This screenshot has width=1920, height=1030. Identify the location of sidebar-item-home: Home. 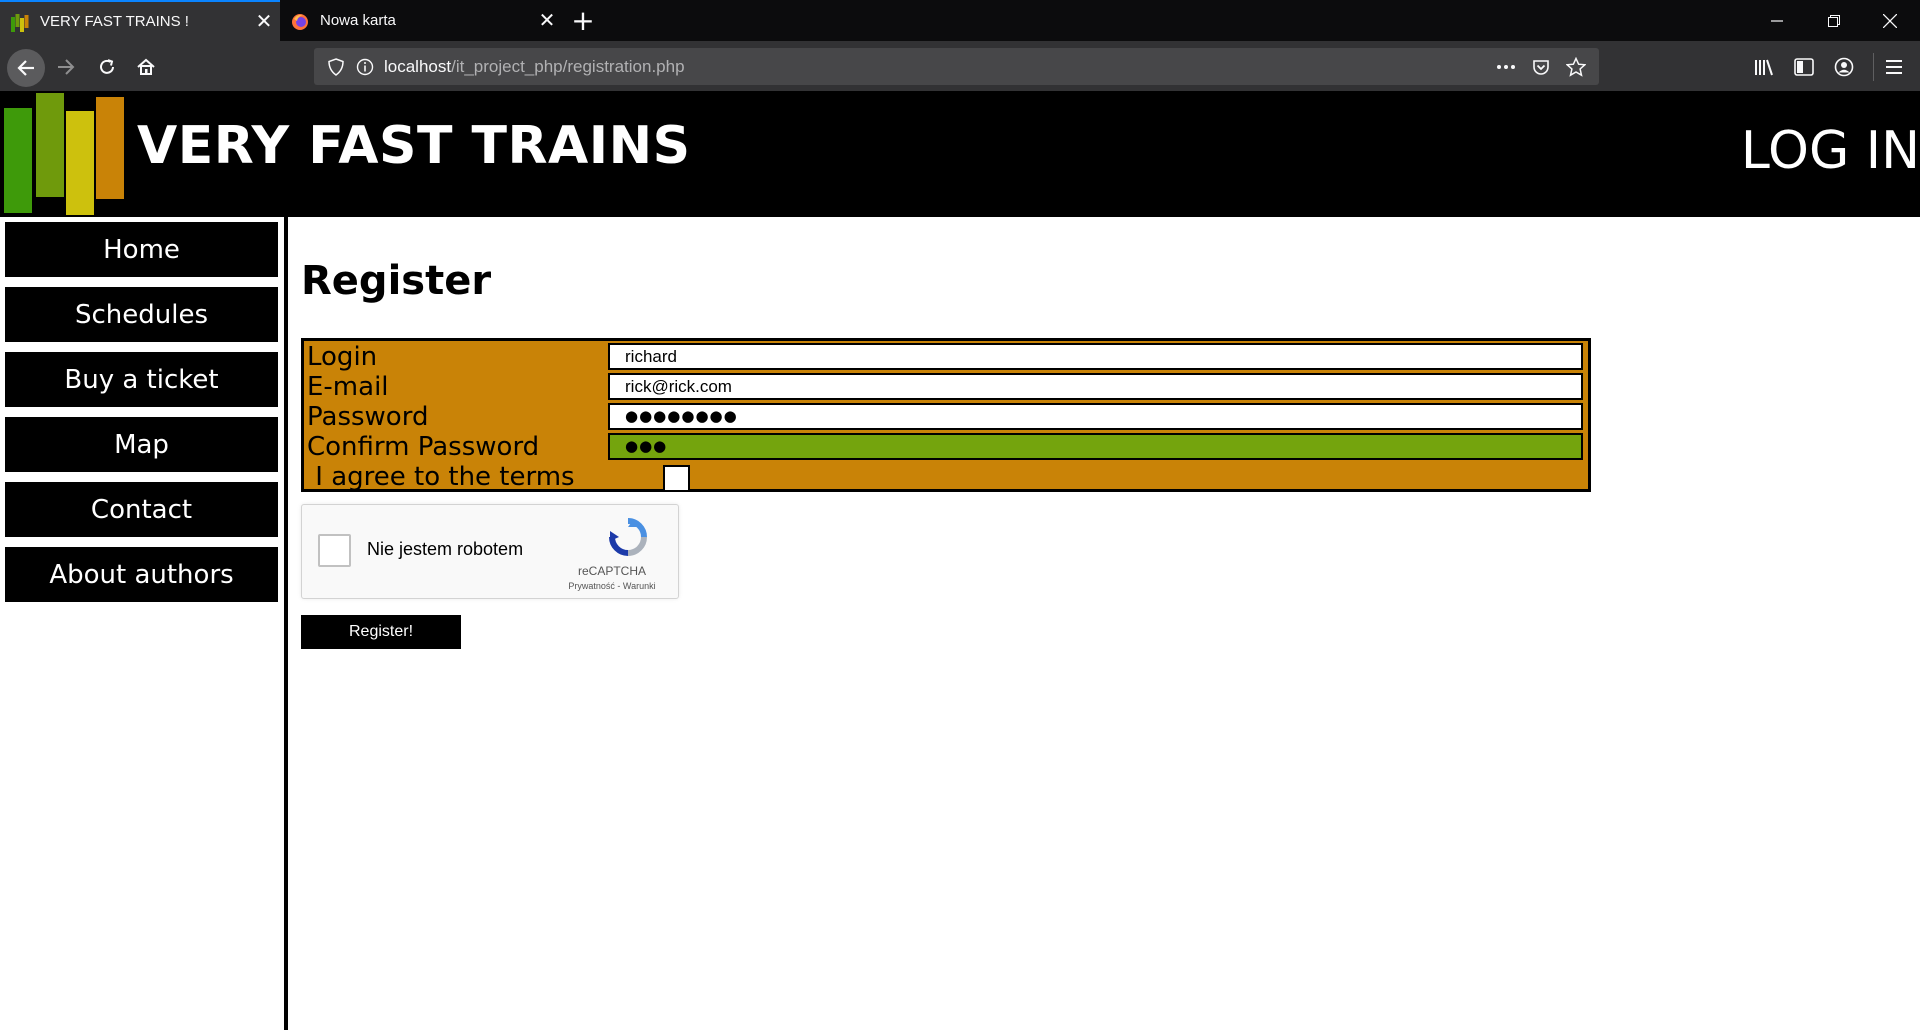
(141, 249).